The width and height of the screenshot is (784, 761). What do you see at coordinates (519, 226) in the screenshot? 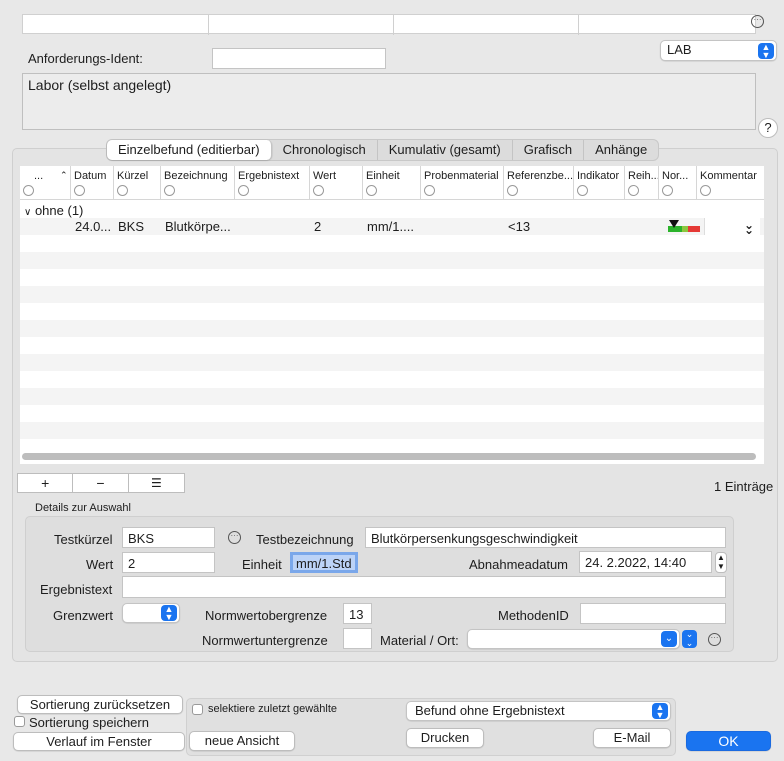
I see `cell-referenz: <13` at bounding box center [519, 226].